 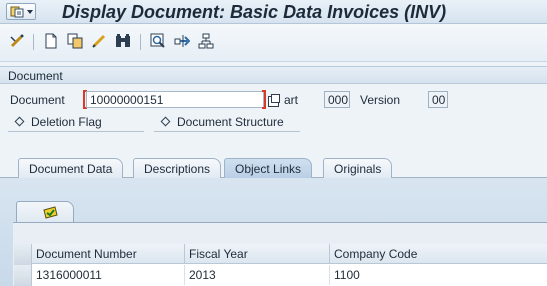 I want to click on value-help-icon, so click(x=274, y=100).